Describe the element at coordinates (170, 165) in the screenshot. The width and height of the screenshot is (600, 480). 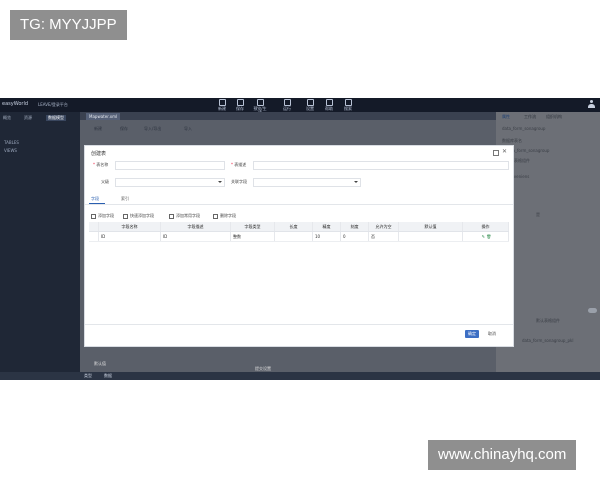
I see `table-name-input` at that location.